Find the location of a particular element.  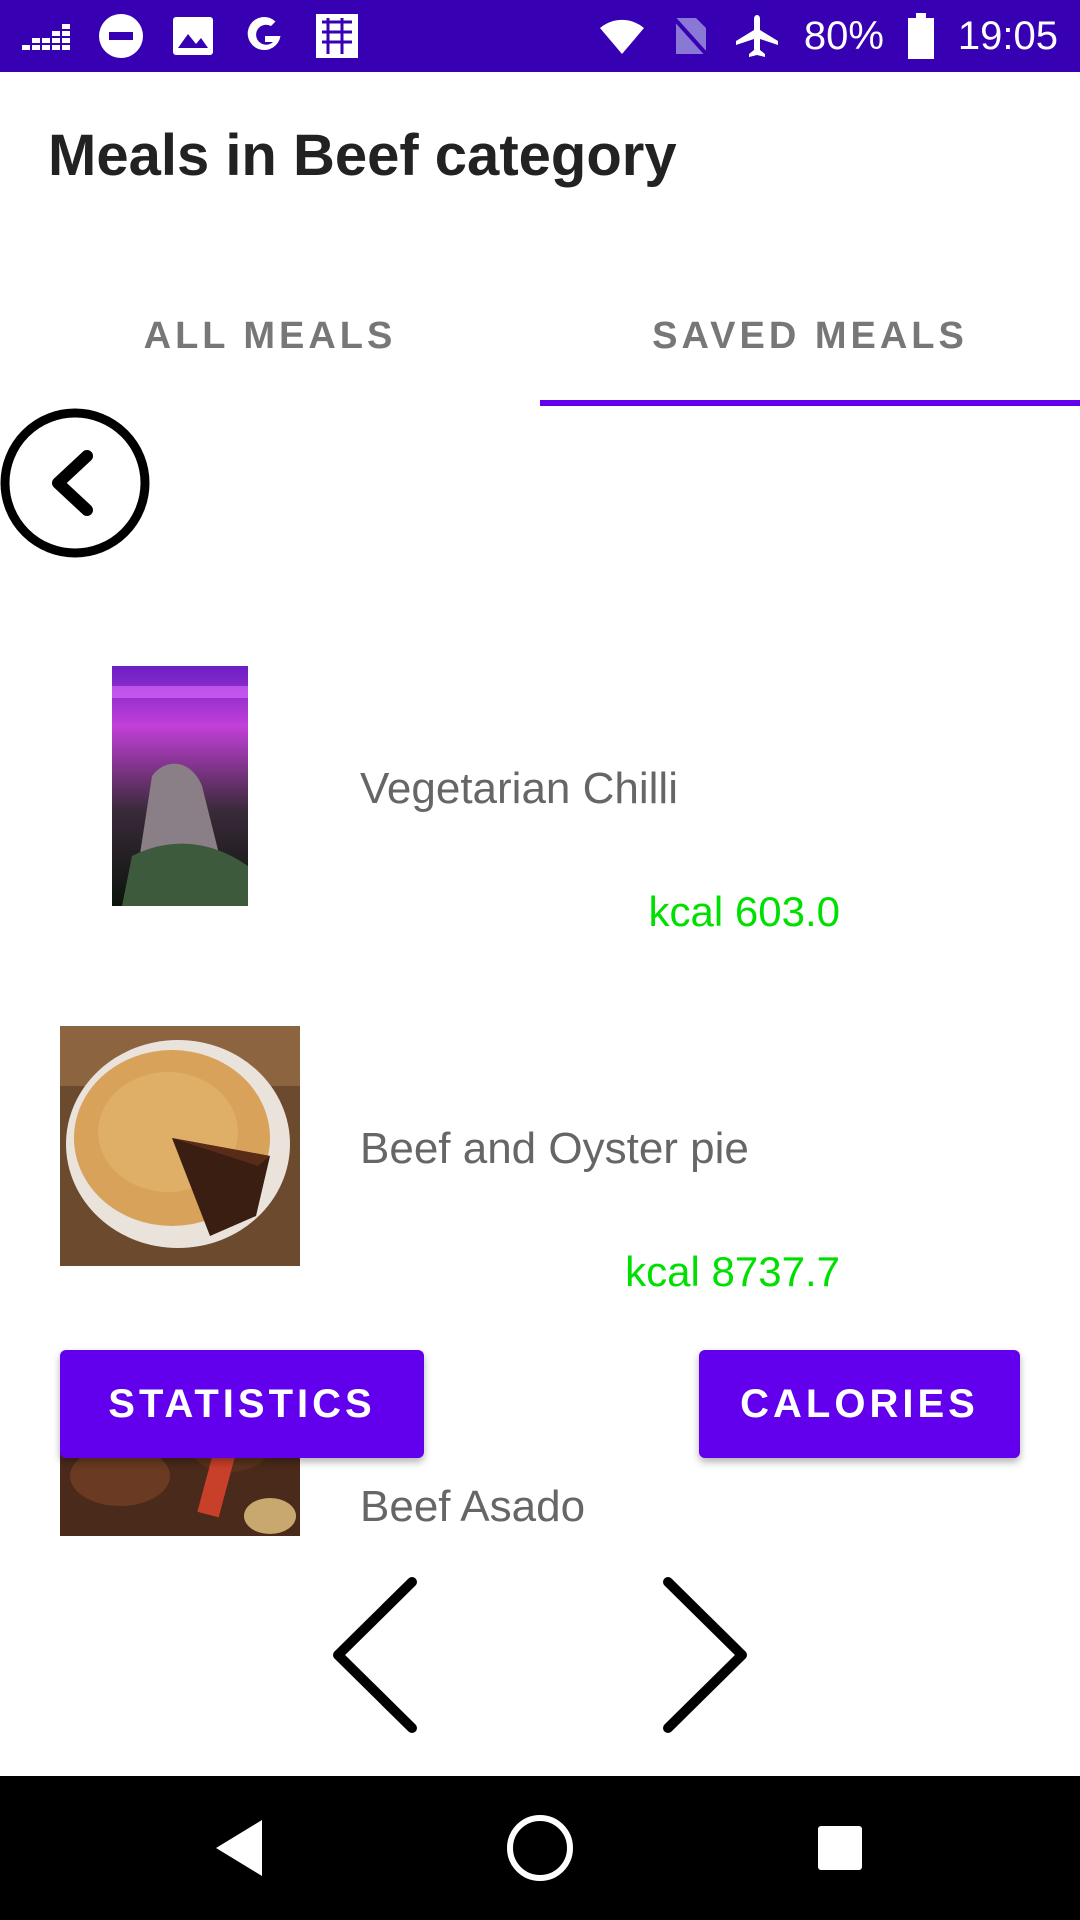

meal-kcal: kcal 603.0 is located at coordinates (744, 911).